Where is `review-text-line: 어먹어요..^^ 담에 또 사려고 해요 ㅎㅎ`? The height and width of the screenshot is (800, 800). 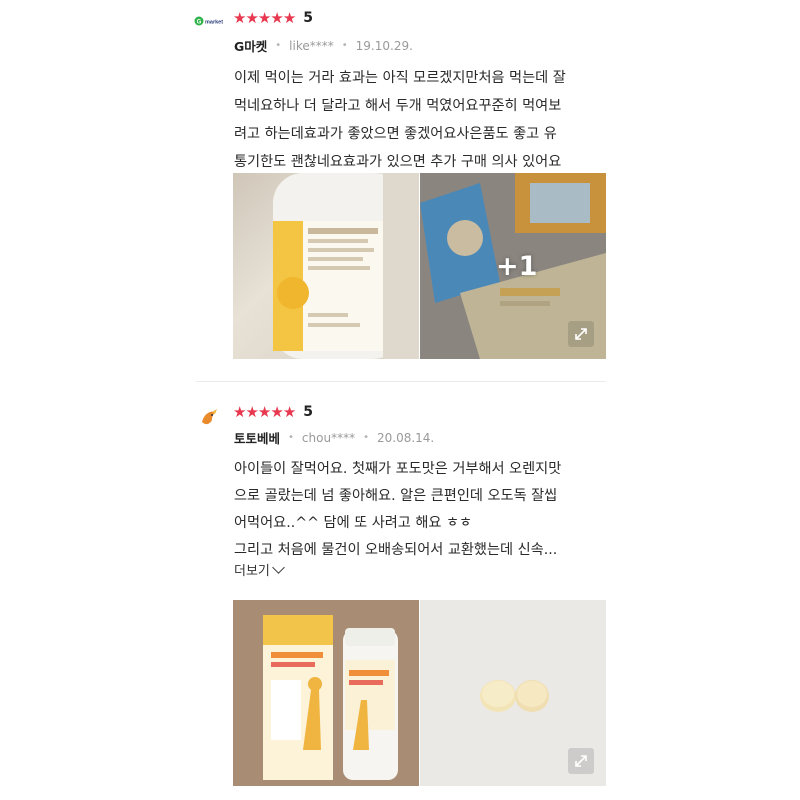 review-text-line: 어먹어요..^^ 담에 또 사려고 해요 ㅎㅎ is located at coordinates (353, 523).